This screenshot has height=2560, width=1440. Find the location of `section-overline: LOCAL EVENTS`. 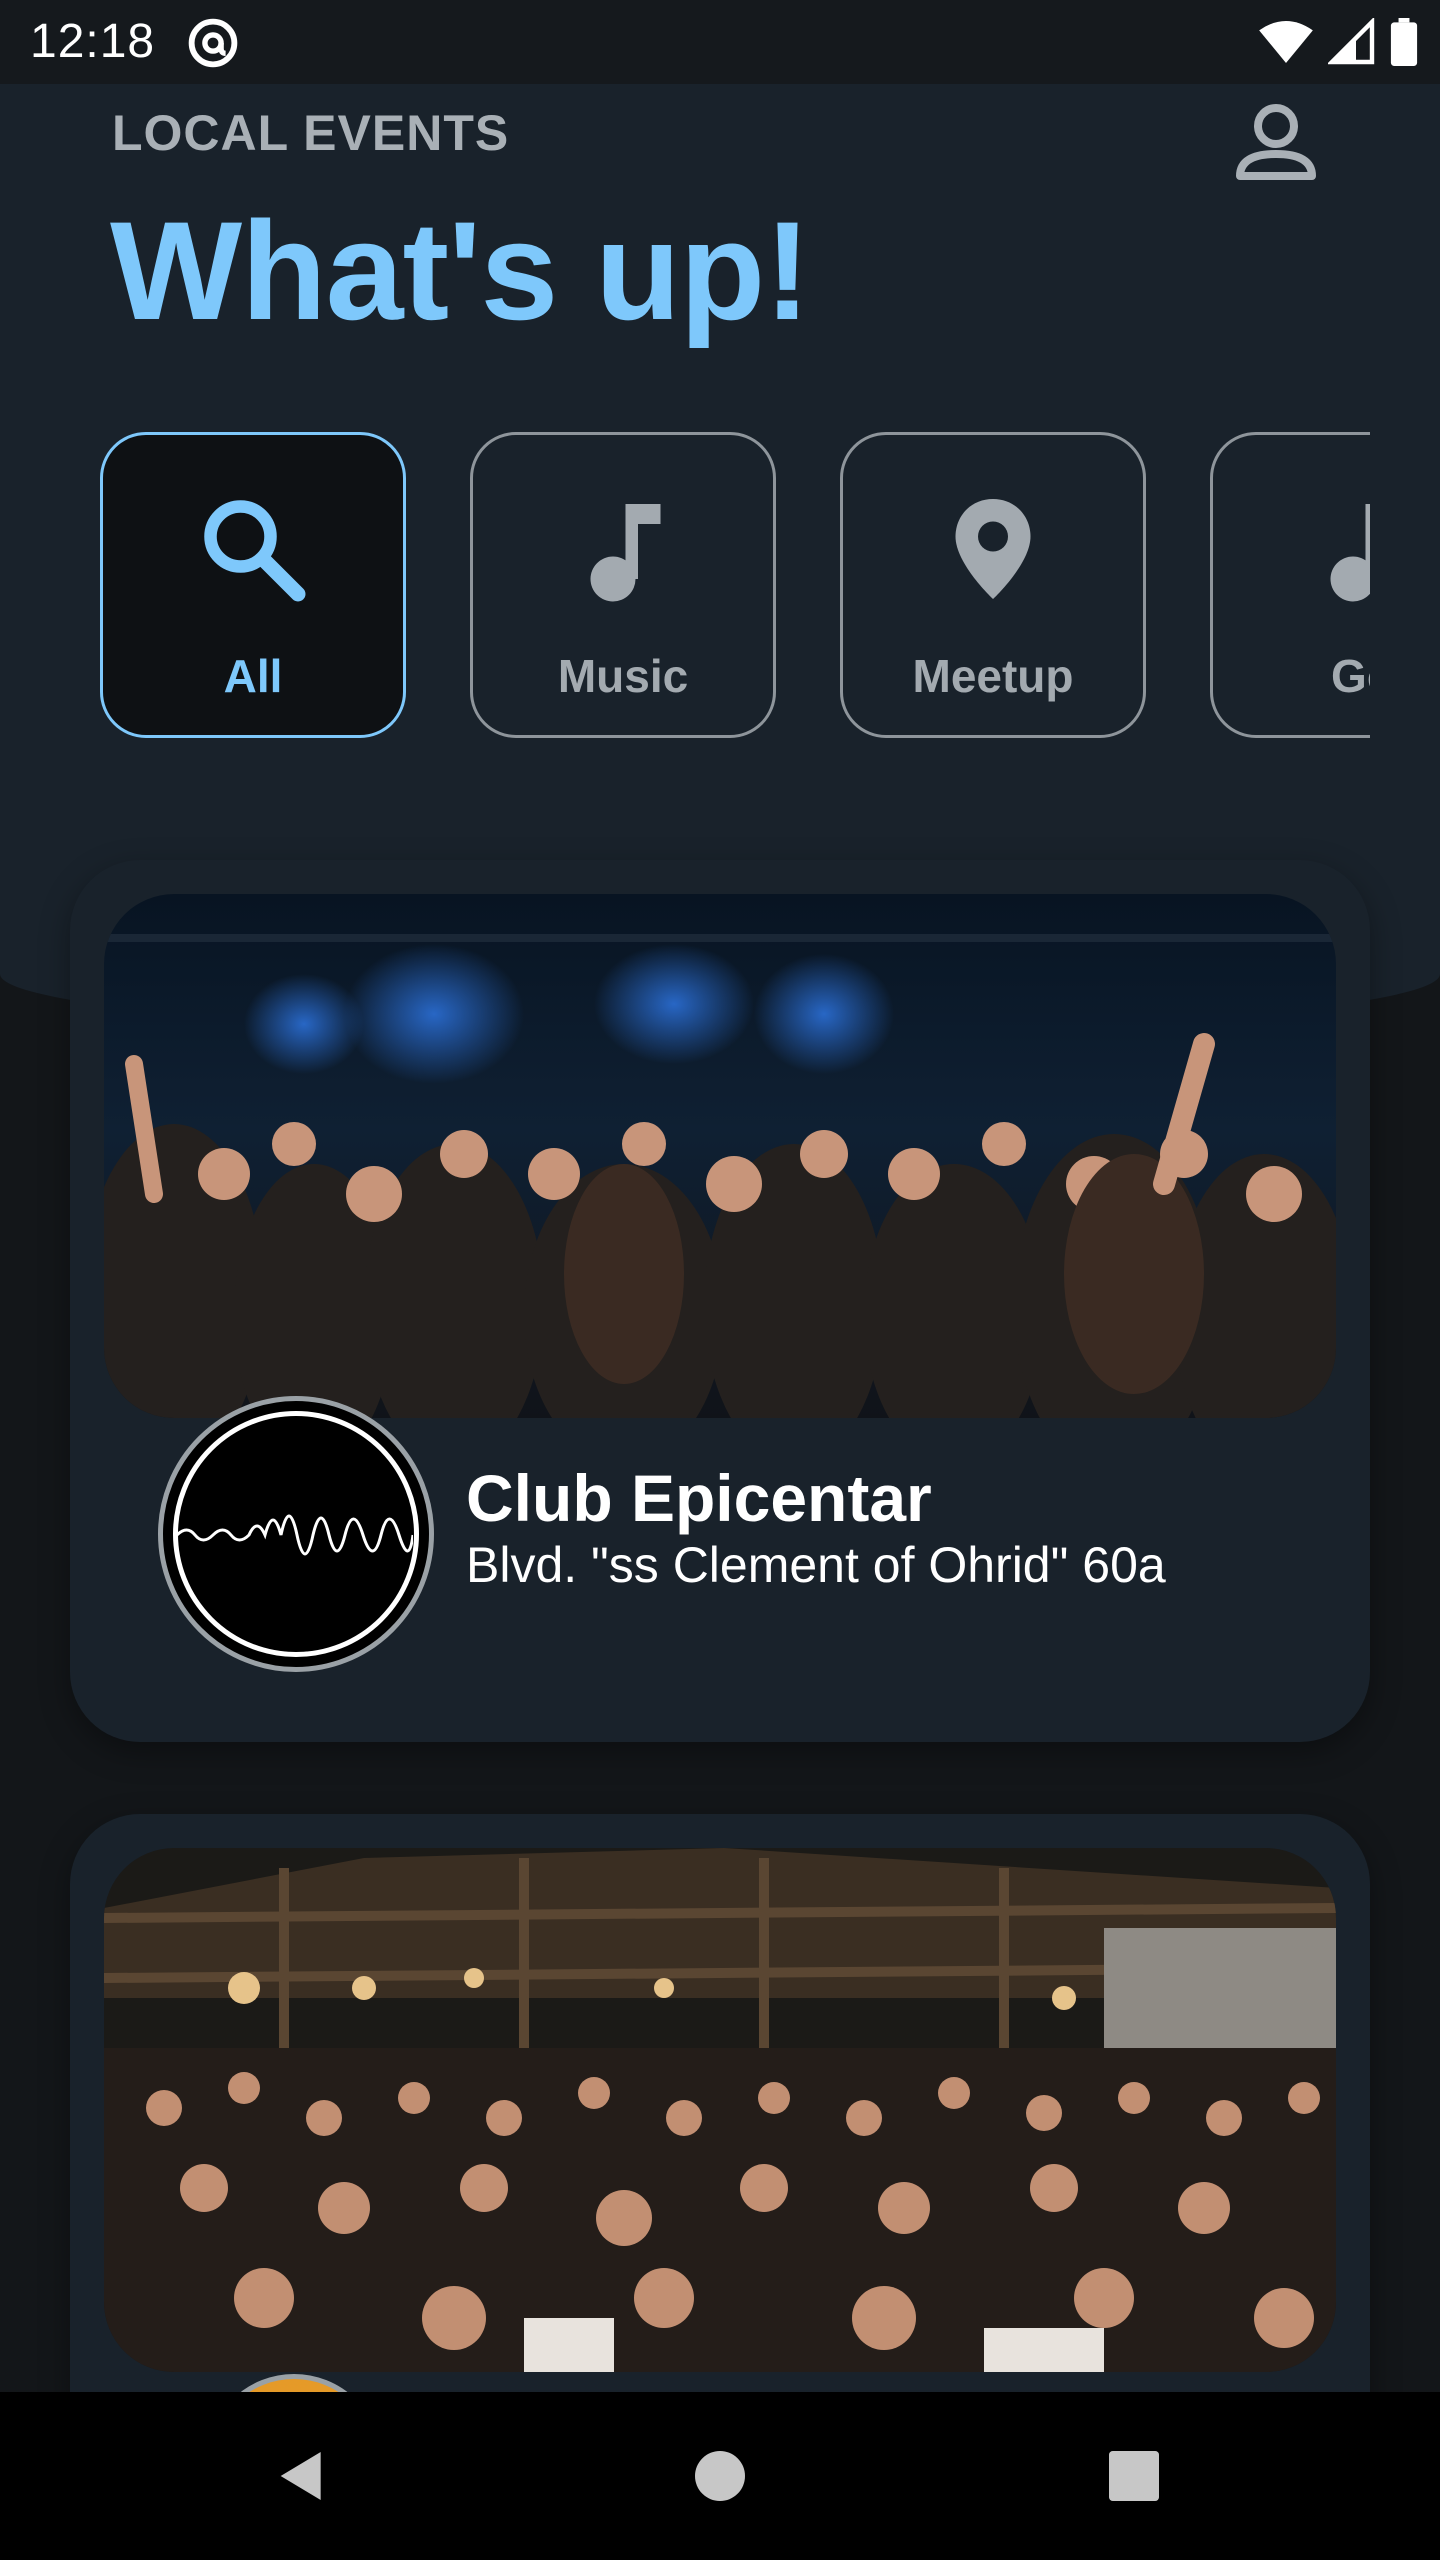

section-overline: LOCAL EVENTS is located at coordinates (311, 133).